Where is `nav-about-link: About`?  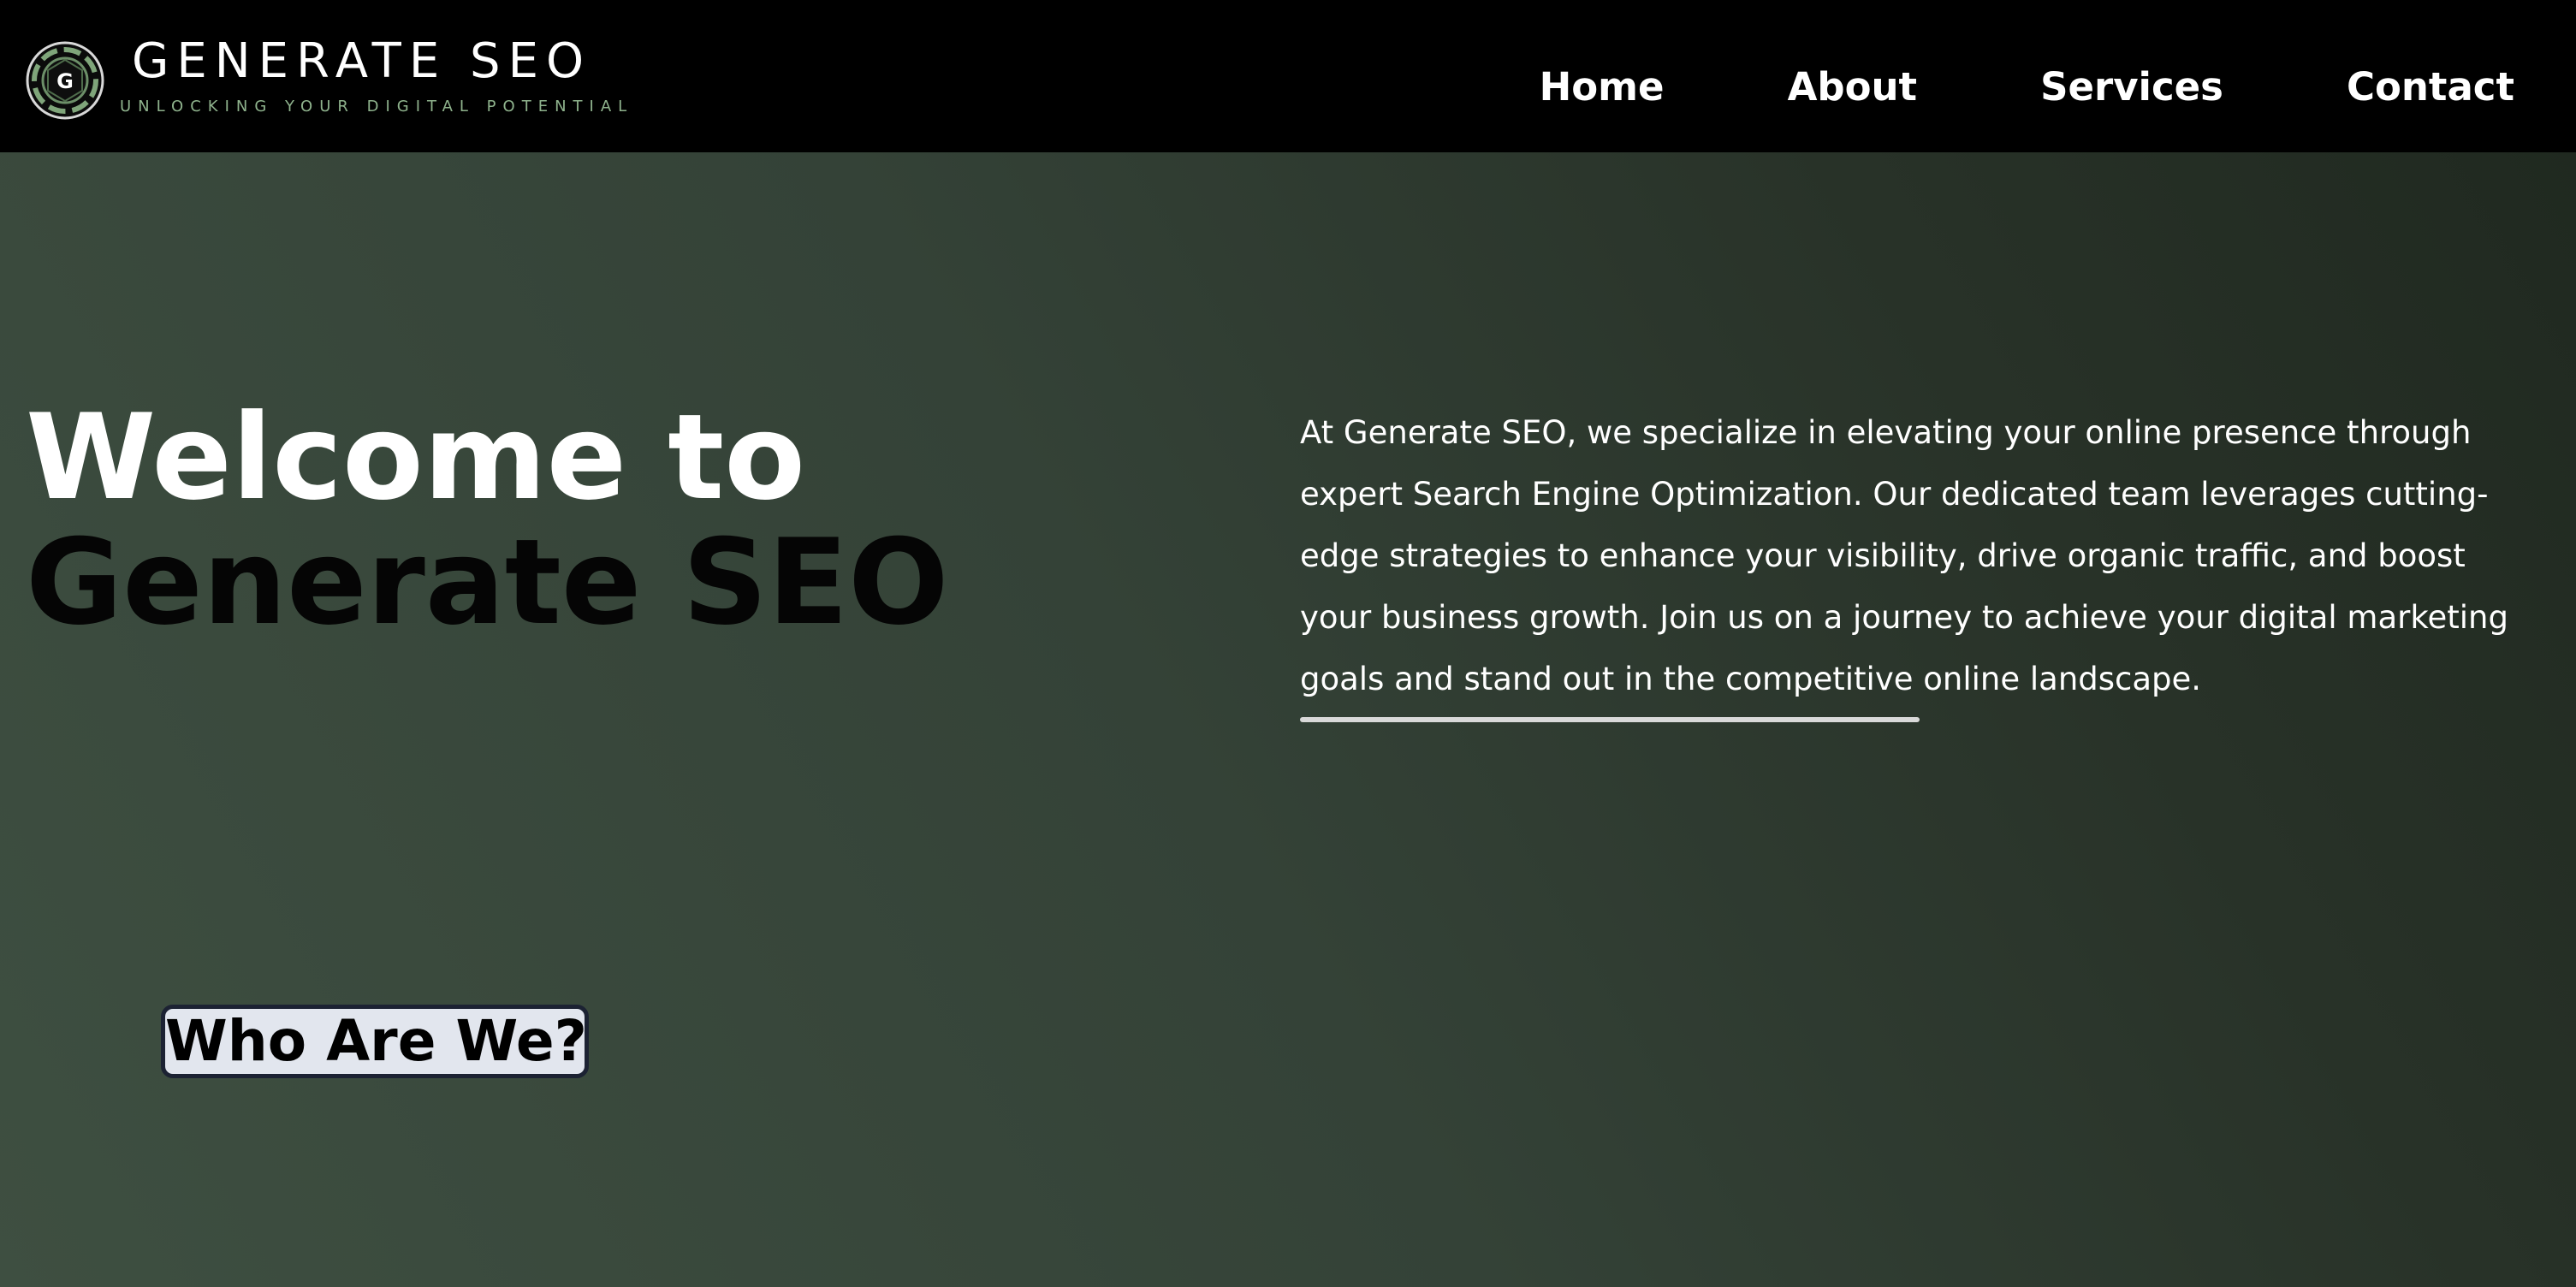 nav-about-link: About is located at coordinates (1853, 87).